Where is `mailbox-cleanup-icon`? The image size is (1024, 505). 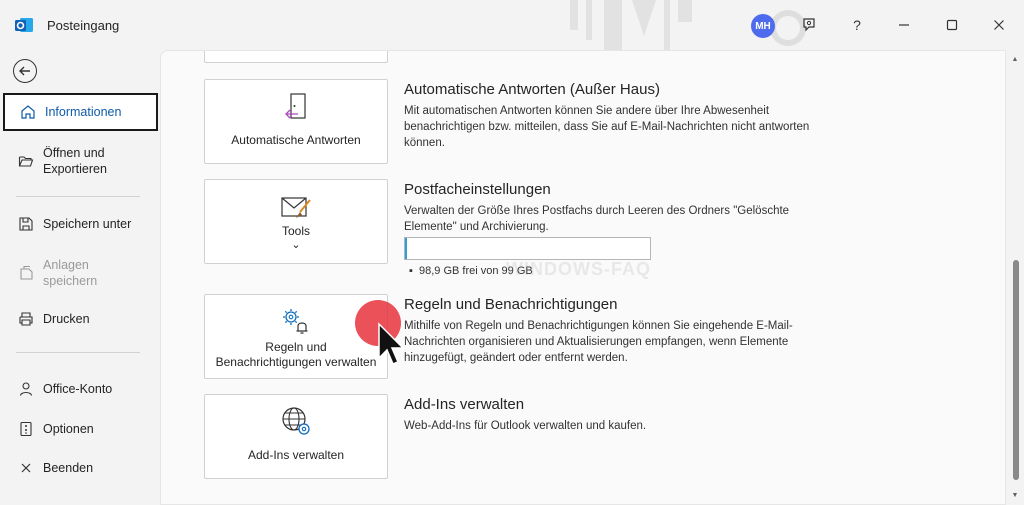
mailbox-cleanup-icon is located at coordinates (296, 208).